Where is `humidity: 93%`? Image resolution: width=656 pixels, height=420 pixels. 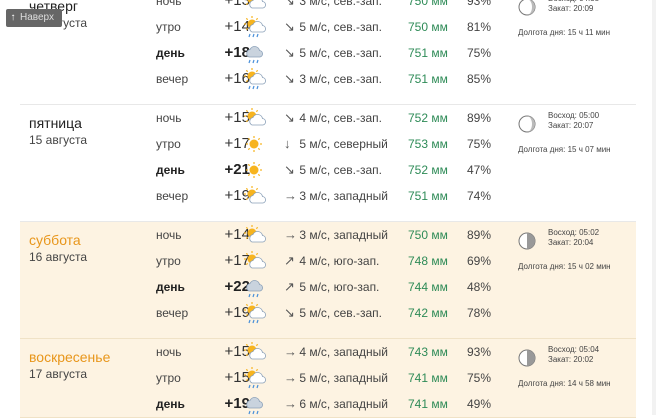 humidity: 93% is located at coordinates (479, 4).